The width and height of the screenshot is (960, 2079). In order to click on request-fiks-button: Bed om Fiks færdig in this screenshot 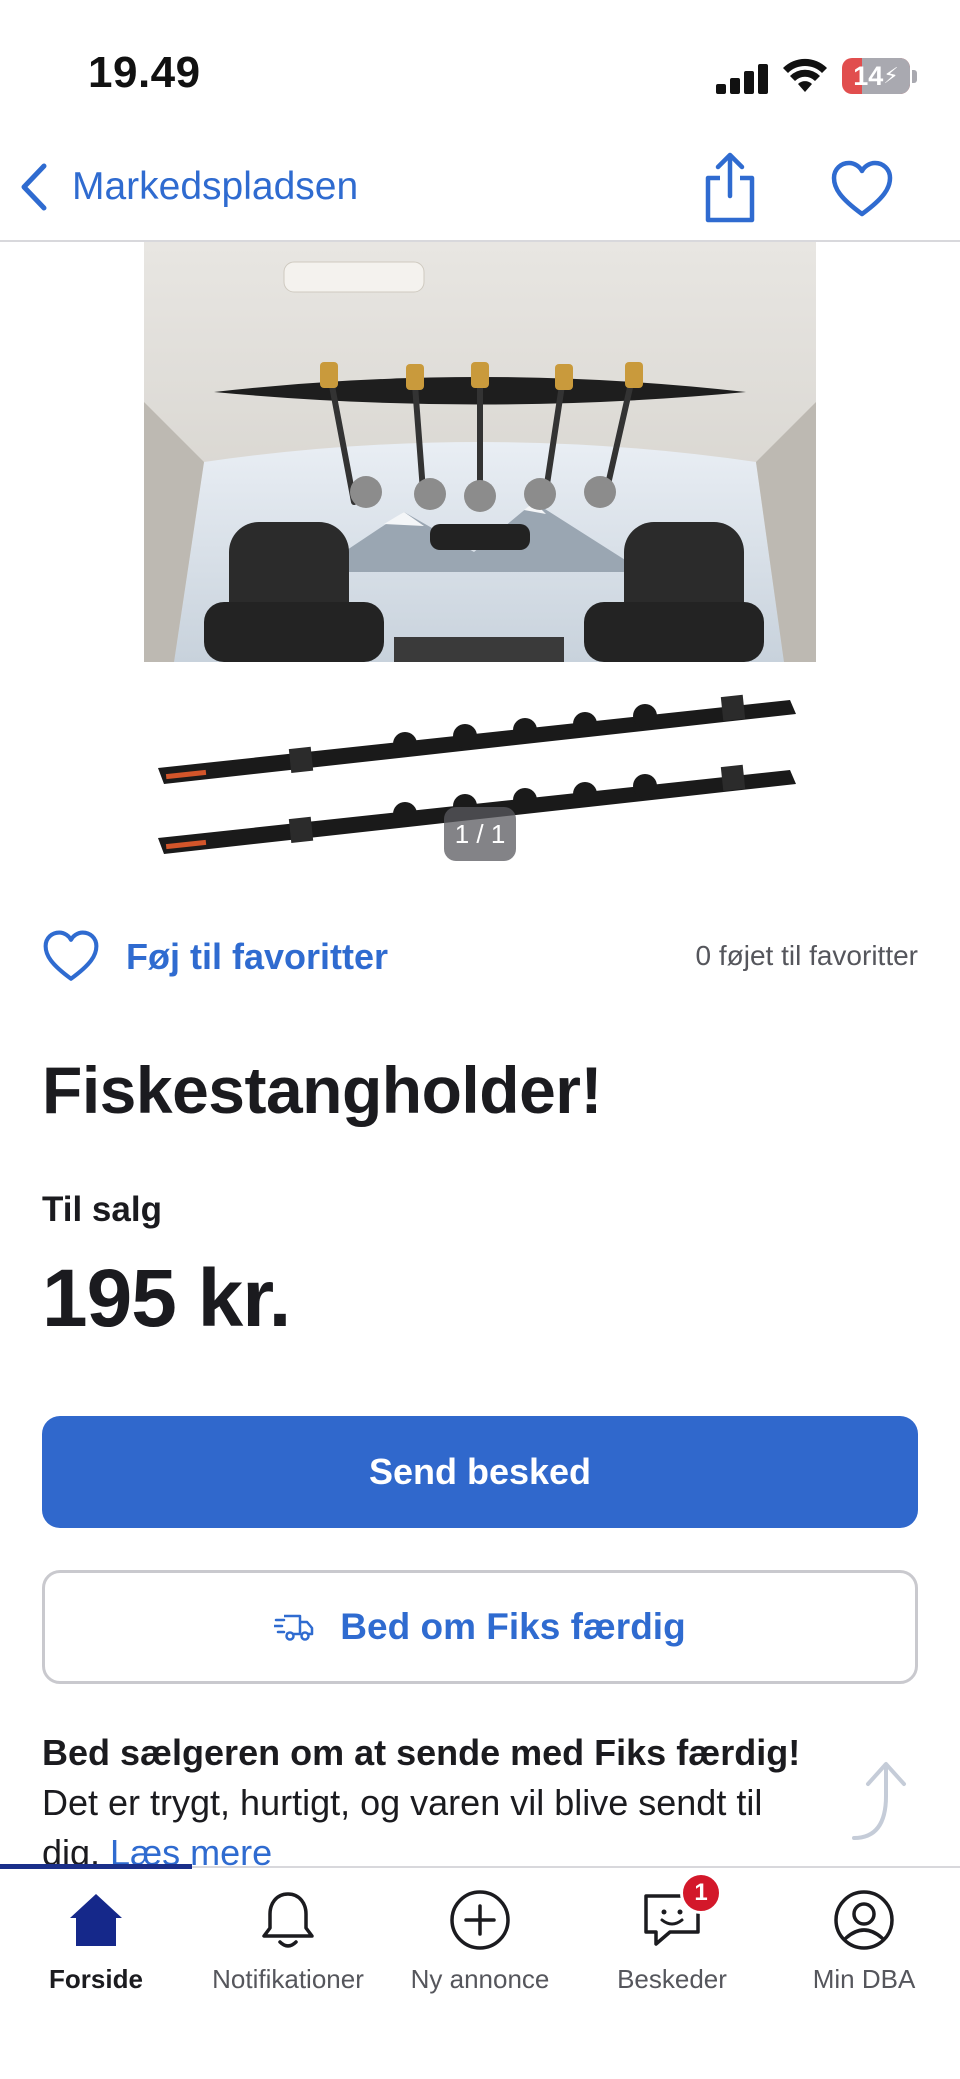, I will do `click(480, 1627)`.